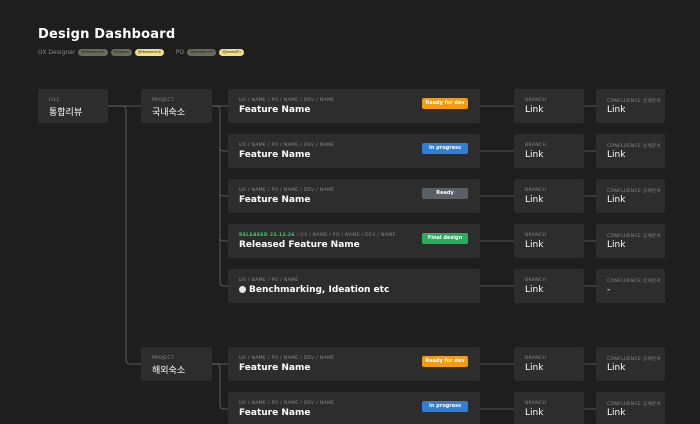 This screenshot has width=700, height=424. I want to click on project-name: 국내숙소, so click(169, 113).